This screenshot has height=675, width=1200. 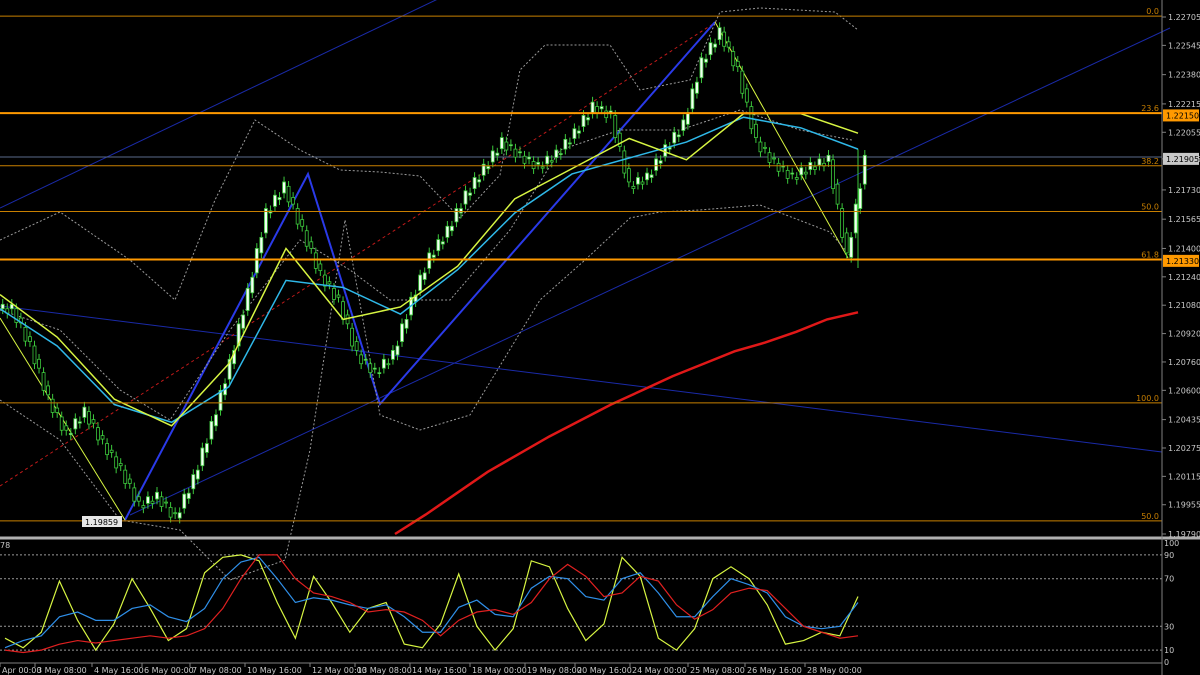 I want to click on price-tick-label: 1.20600, so click(x=1184, y=390).